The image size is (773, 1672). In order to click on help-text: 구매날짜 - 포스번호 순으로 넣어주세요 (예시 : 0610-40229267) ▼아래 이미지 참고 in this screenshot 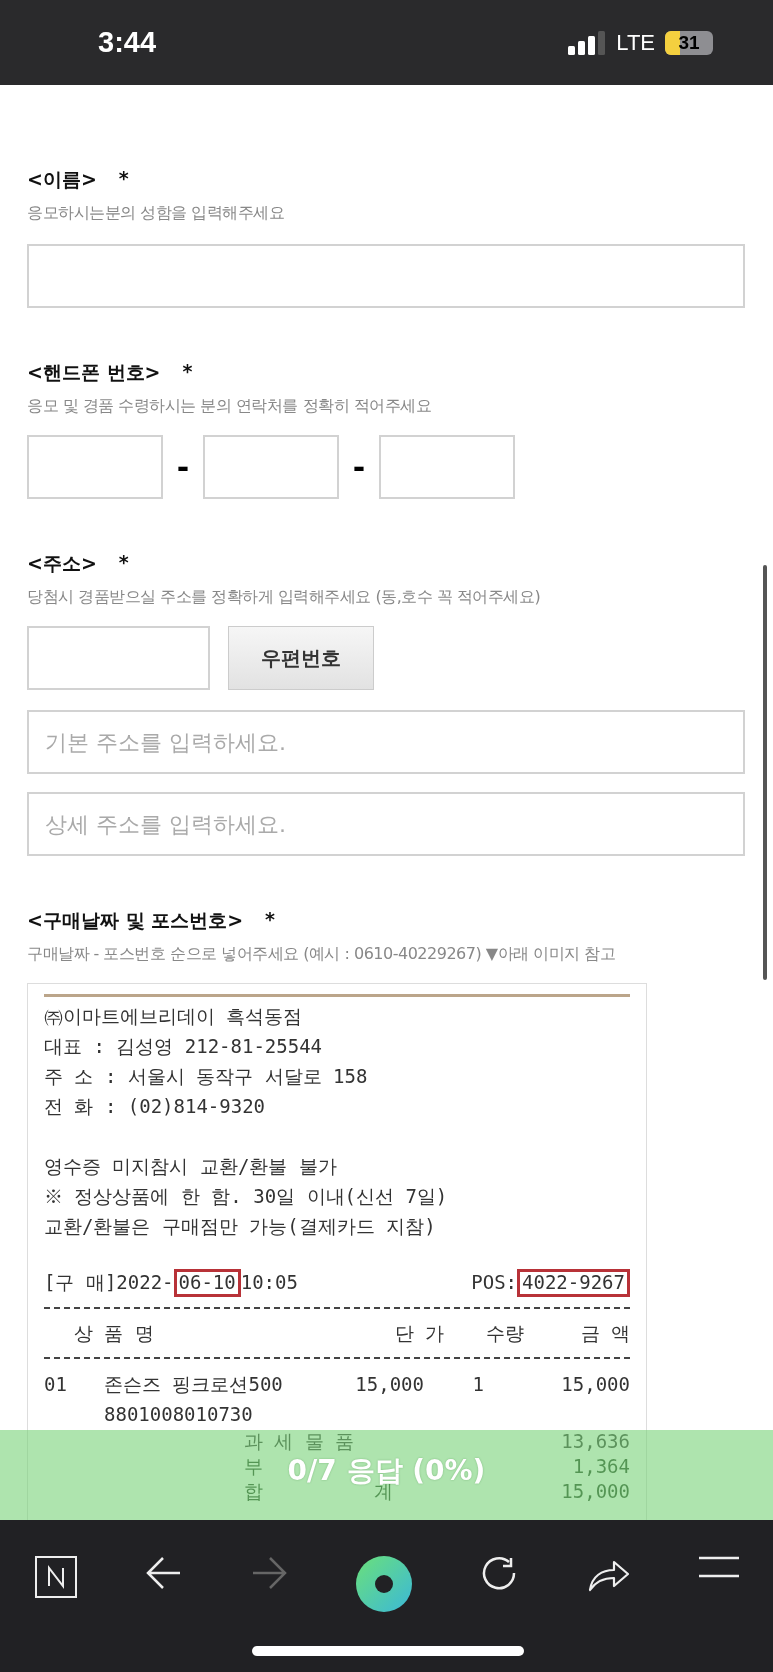, I will do `click(322, 954)`.